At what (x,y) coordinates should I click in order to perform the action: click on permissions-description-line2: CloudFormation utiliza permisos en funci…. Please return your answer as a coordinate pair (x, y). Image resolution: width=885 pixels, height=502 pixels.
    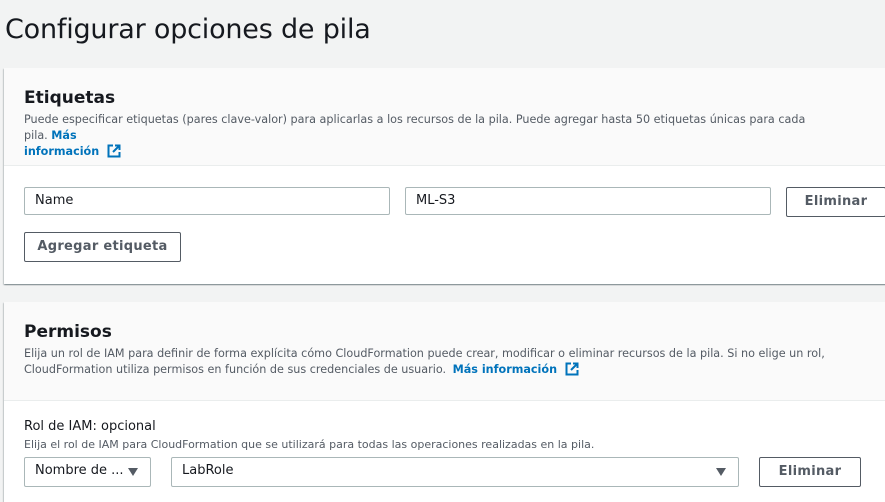
    Looking at the image, I should click on (235, 369).